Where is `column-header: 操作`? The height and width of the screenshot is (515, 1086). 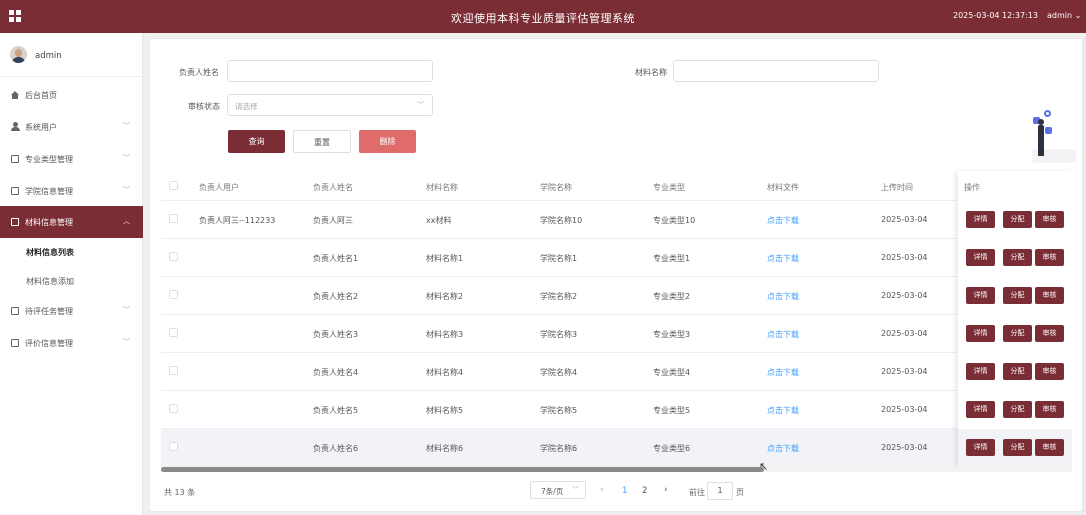 column-header: 操作 is located at coordinates (972, 187).